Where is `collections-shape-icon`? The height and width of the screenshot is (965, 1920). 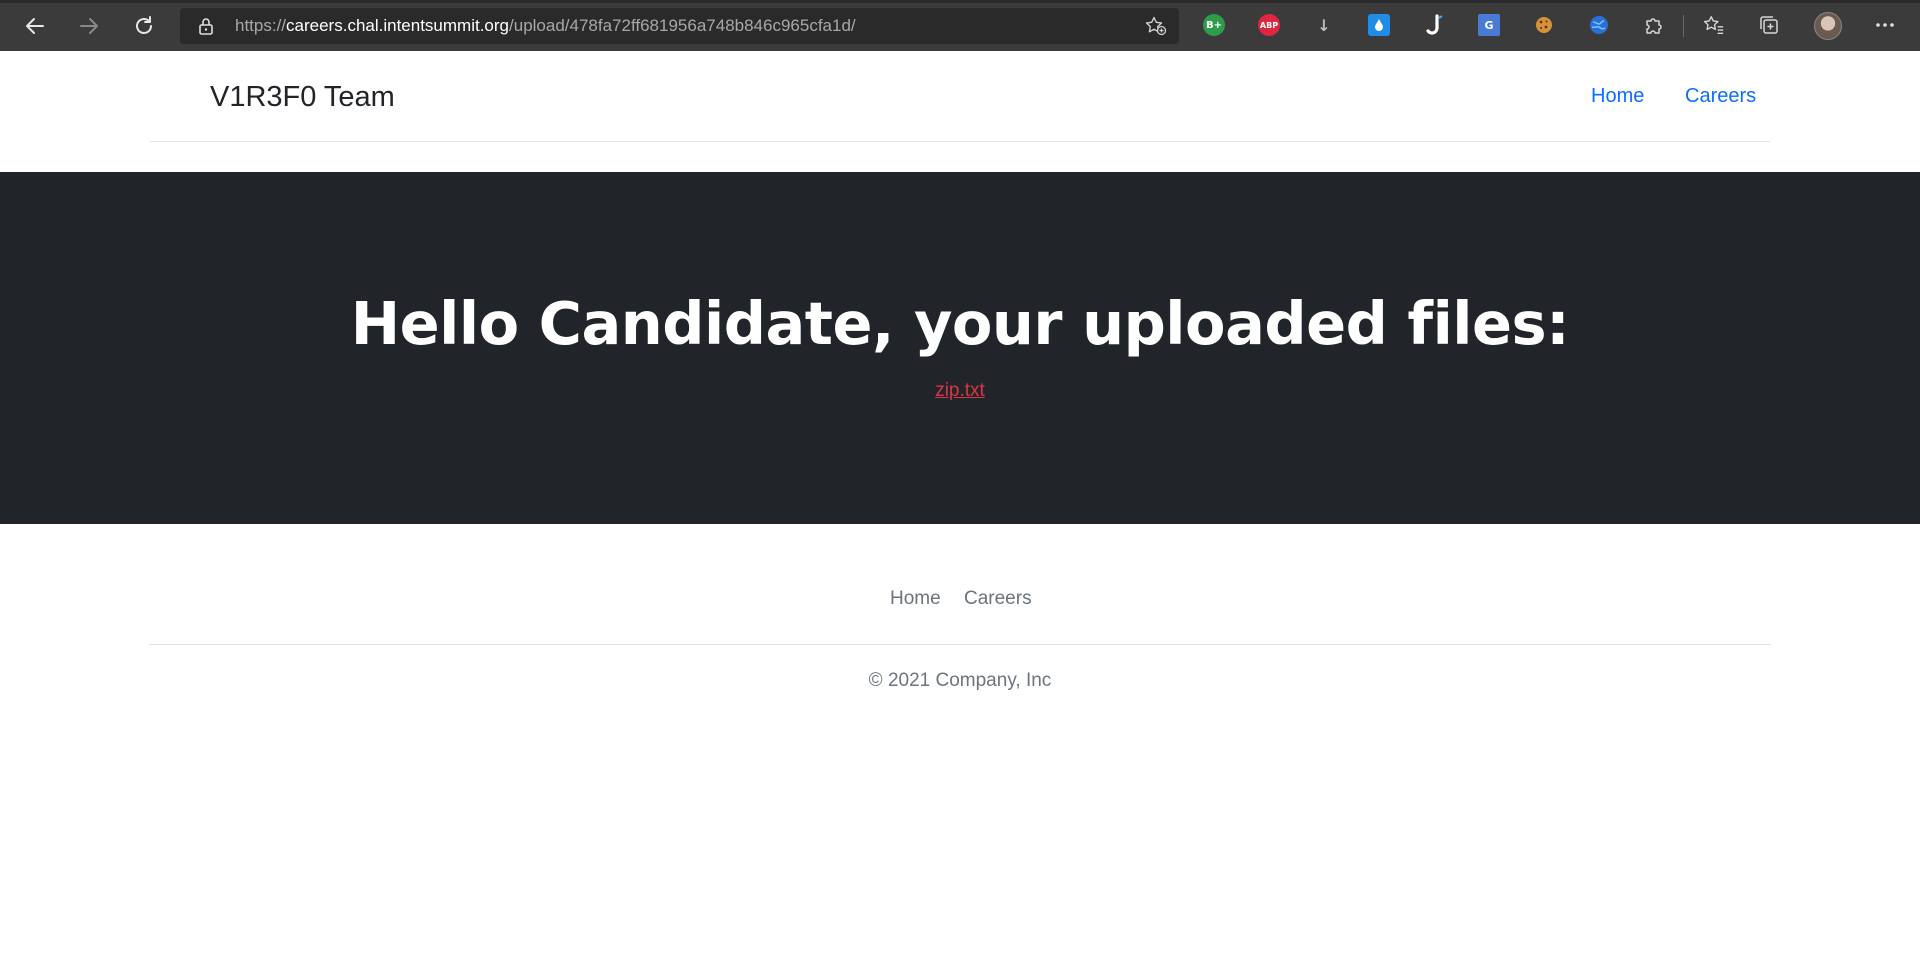 collections-shape-icon is located at coordinates (1769, 25).